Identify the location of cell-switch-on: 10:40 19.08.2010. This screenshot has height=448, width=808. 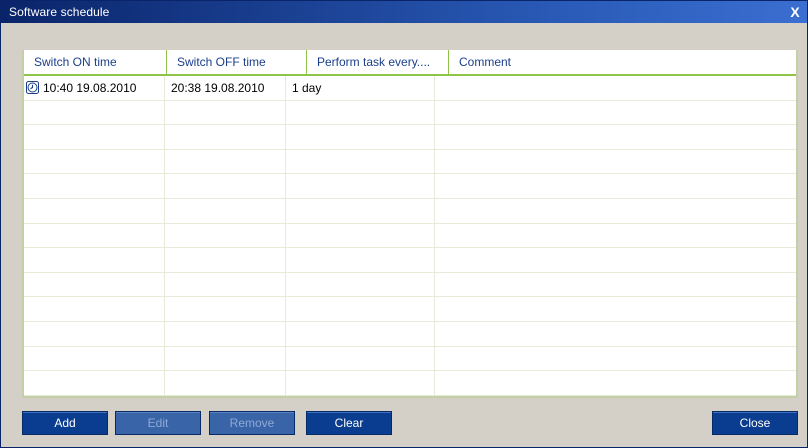
(94, 88).